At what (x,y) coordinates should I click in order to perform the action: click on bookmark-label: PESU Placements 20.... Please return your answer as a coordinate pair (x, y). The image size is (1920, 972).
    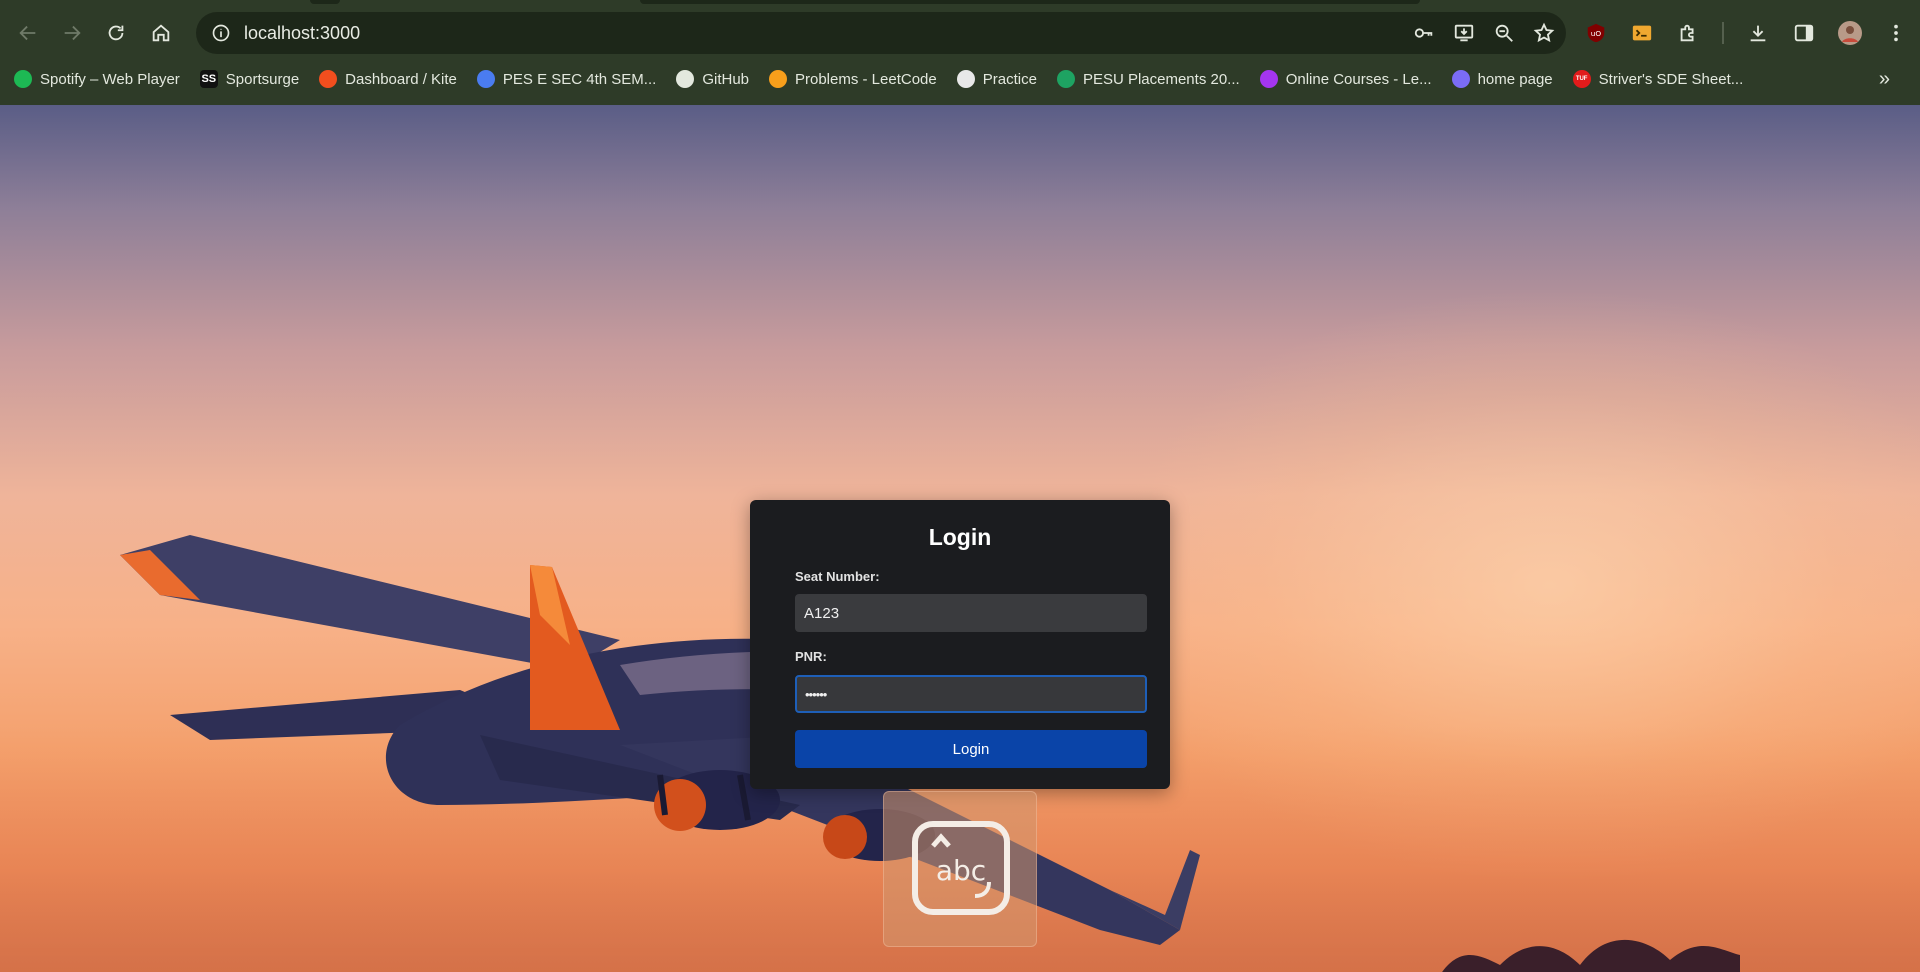
    Looking at the image, I should click on (1161, 79).